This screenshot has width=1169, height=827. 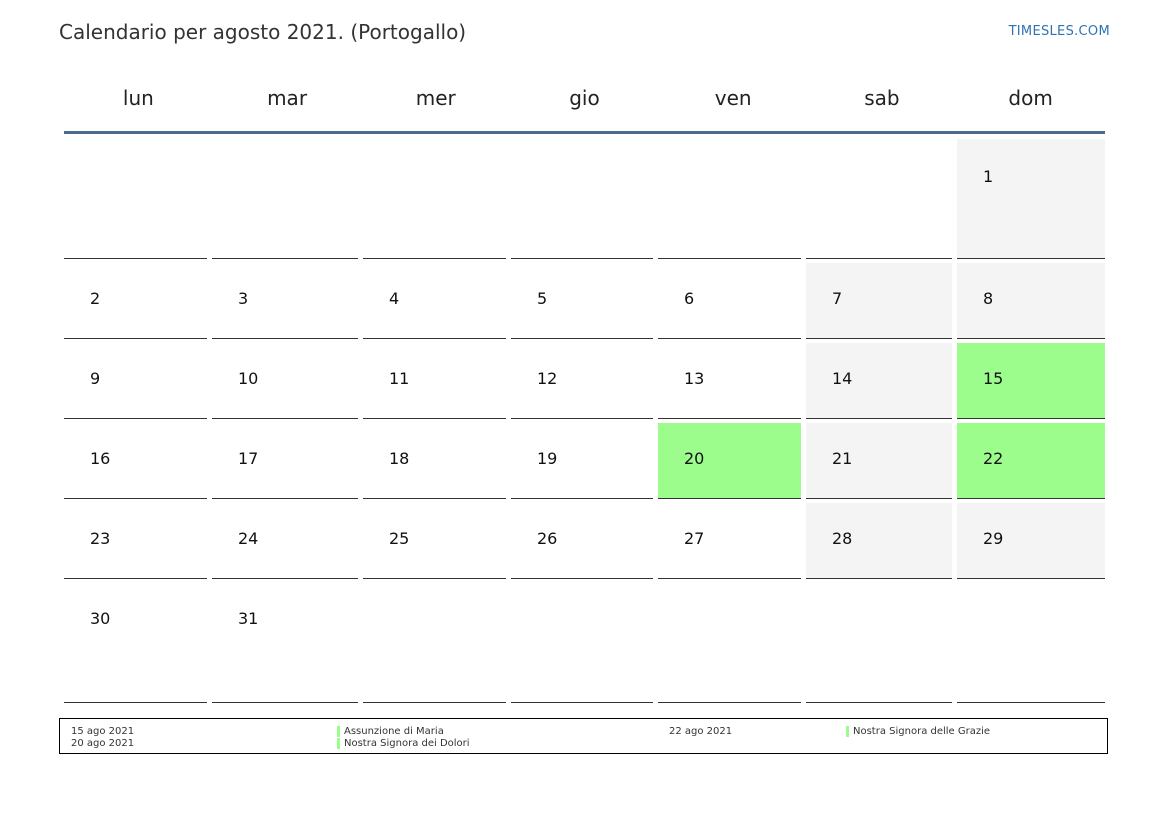 I want to click on day-number: 3, so click(x=243, y=298).